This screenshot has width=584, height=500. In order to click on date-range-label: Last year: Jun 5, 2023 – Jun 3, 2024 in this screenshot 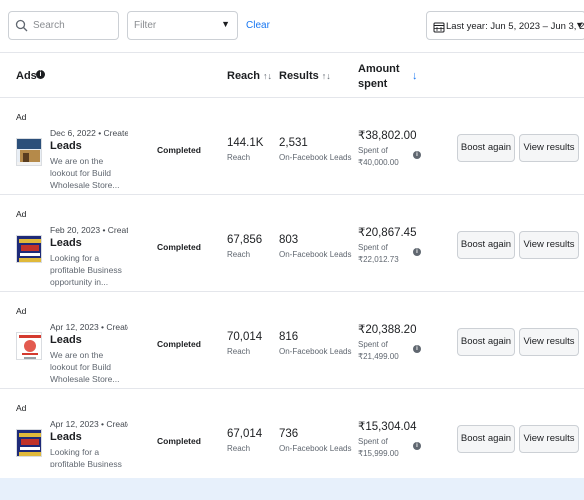, I will do `click(515, 26)`.